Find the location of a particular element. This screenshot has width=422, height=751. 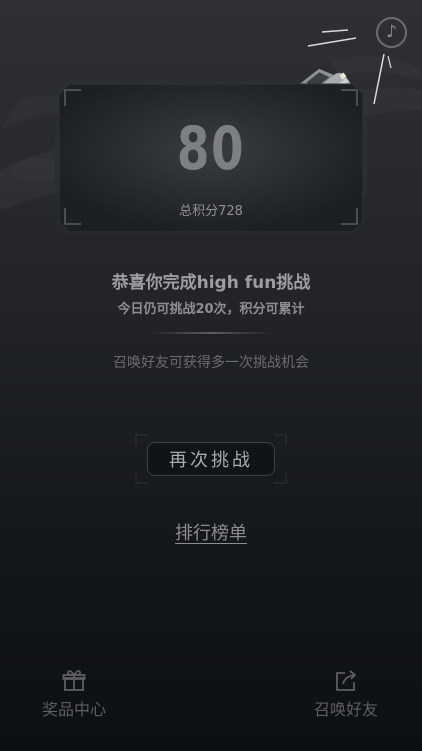

invite-friends-label: 召唤好友 is located at coordinates (345, 709).